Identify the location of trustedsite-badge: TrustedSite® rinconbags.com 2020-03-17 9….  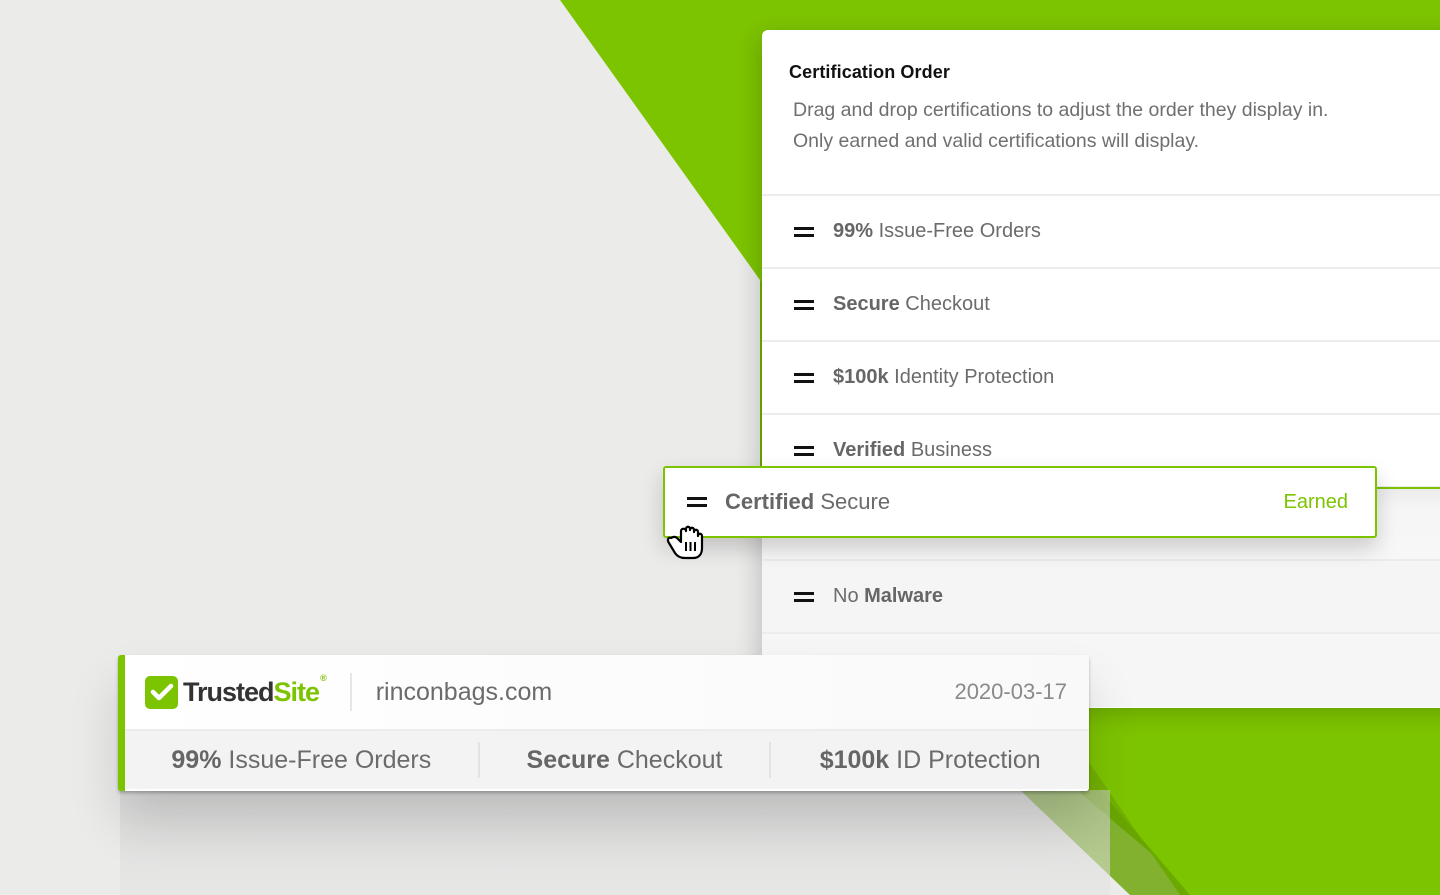
(603, 723).